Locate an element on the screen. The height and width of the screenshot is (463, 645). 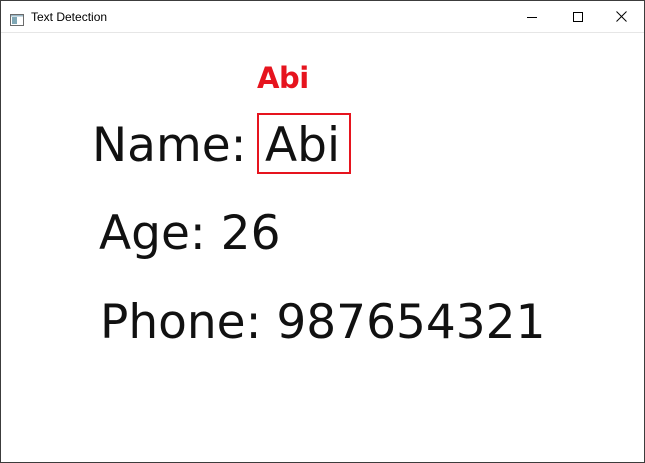
maximize-icon is located at coordinates (578, 16).